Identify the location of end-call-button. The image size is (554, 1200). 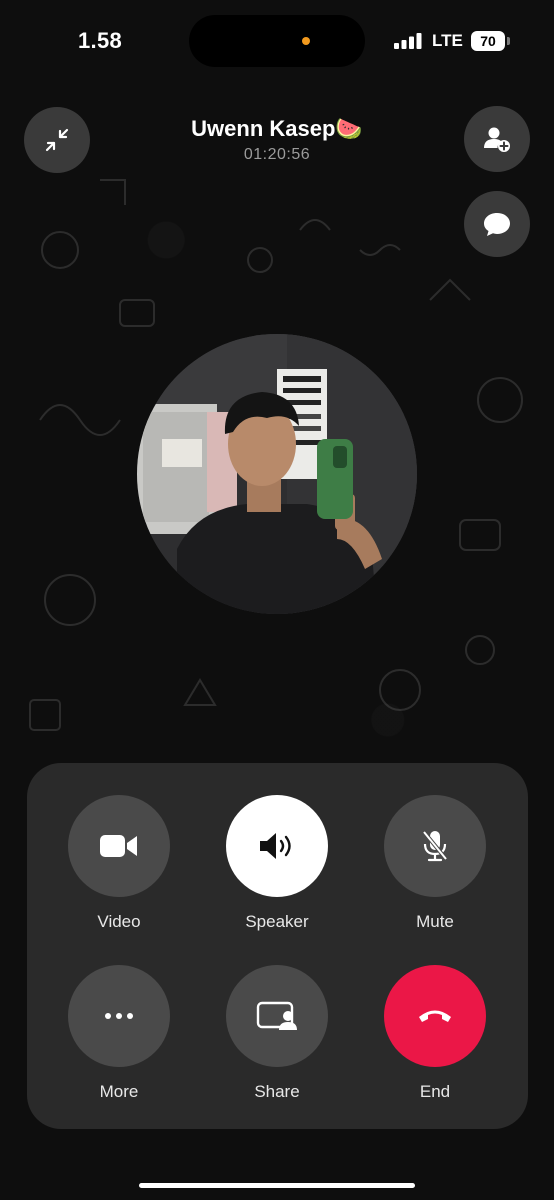
(435, 1016).